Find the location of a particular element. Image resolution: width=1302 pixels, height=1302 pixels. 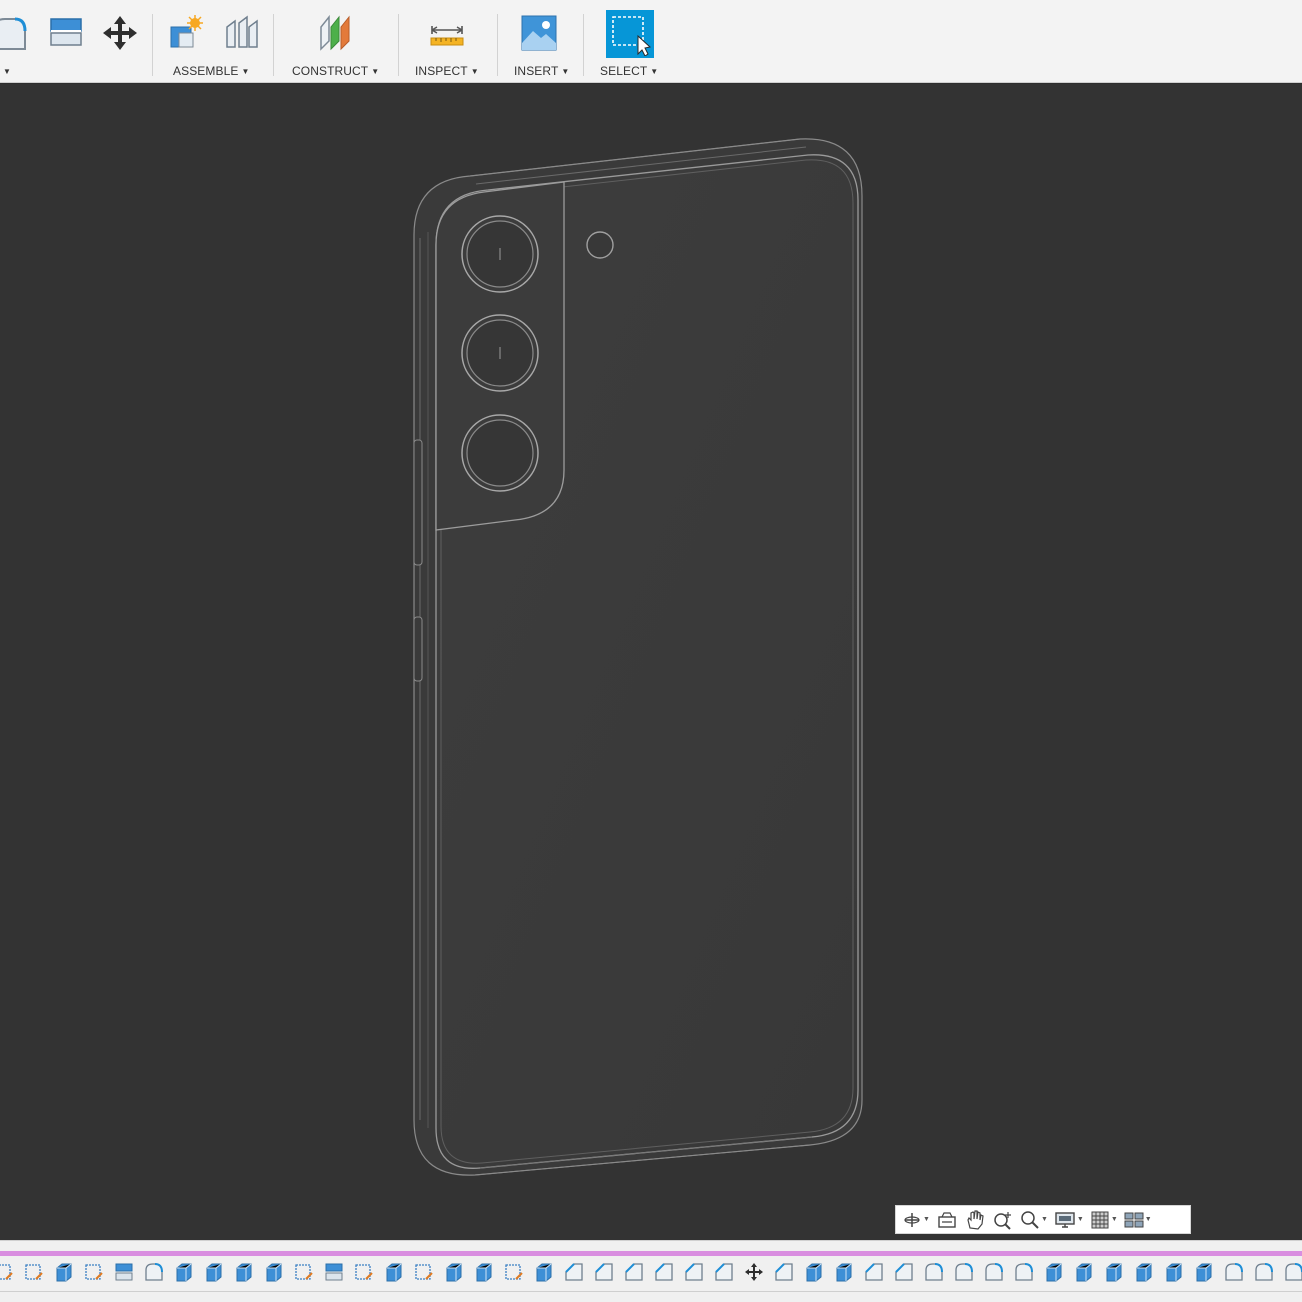

viewports-icon: ▼ is located at coordinates (1138, 1219).